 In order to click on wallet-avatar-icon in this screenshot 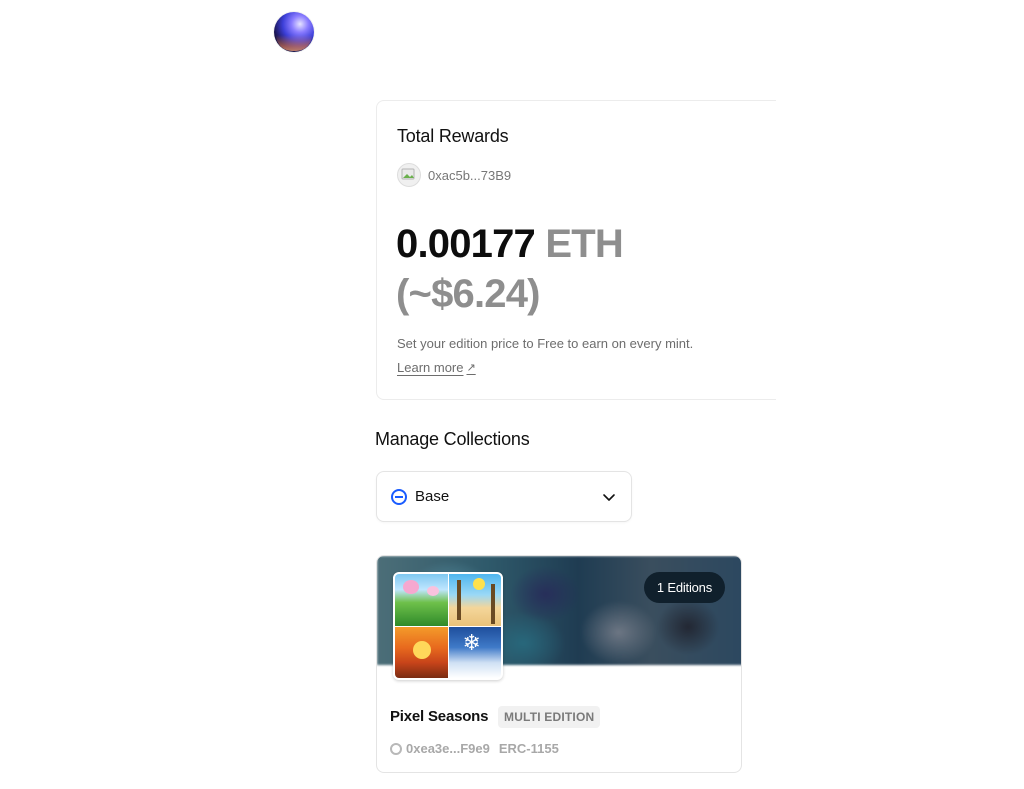, I will do `click(409, 175)`.